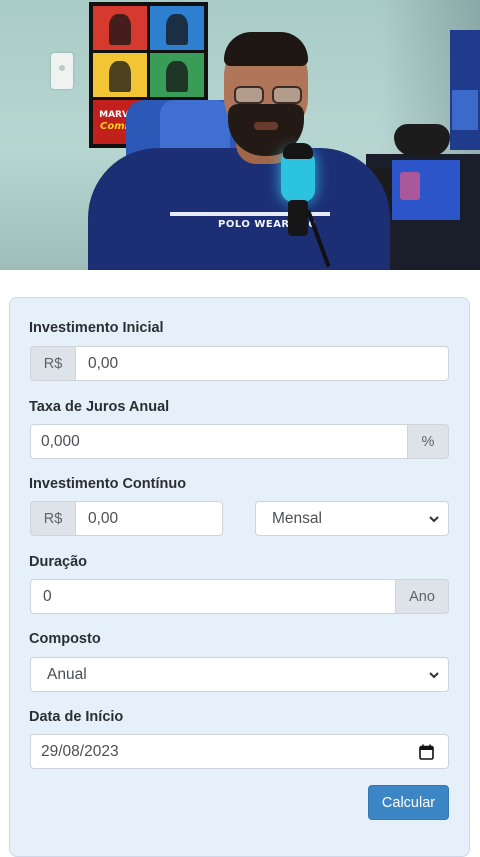  Describe the element at coordinates (298, 151) in the screenshot. I see `microphone-cap` at that location.